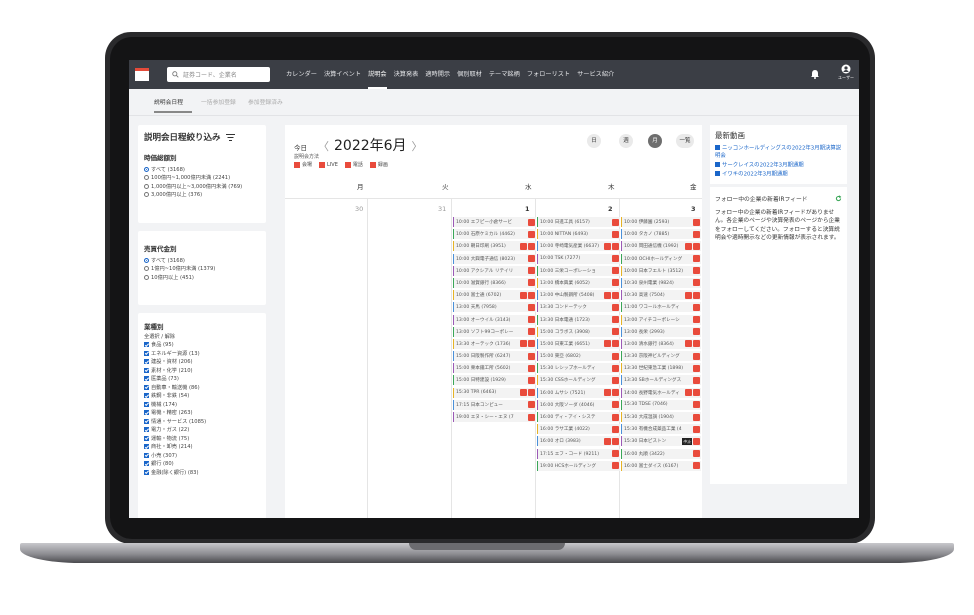 This screenshot has width=974, height=615. Describe the element at coordinates (218, 74) in the screenshot. I see `search-input: 証券コード、企業名` at that location.